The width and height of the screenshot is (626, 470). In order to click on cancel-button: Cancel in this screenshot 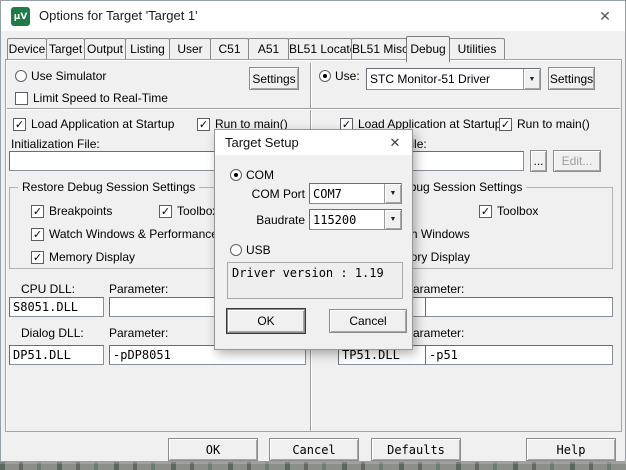, I will do `click(314, 449)`.